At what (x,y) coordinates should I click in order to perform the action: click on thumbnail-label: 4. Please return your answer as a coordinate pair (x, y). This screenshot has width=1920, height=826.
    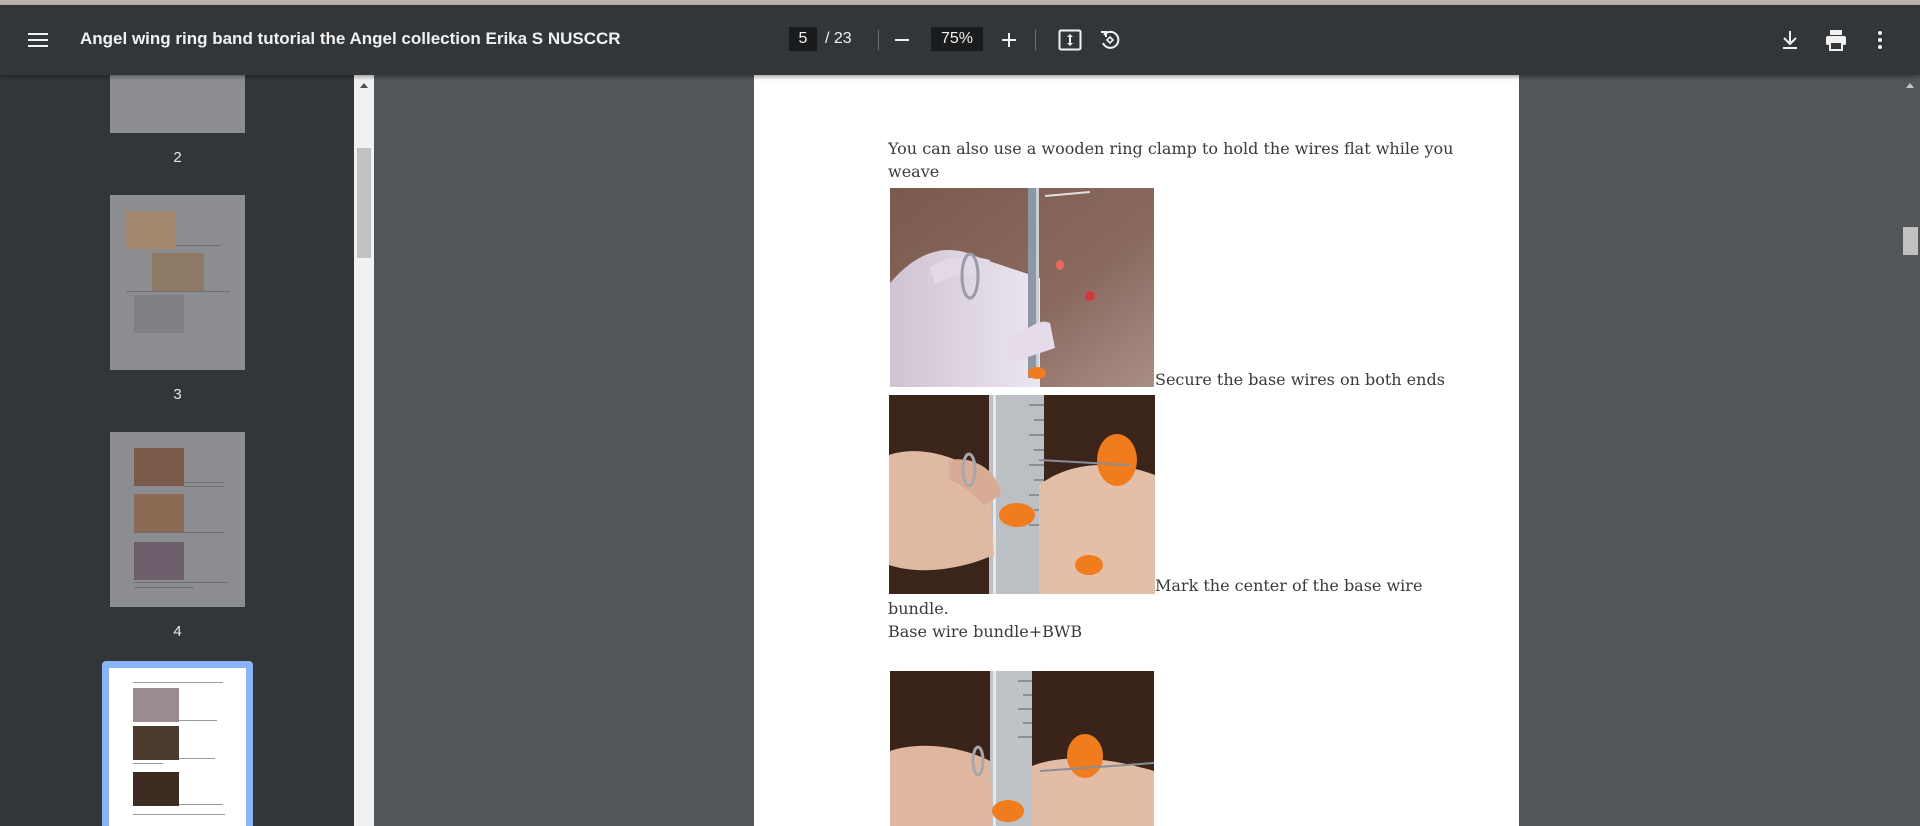
    Looking at the image, I should click on (177, 631).